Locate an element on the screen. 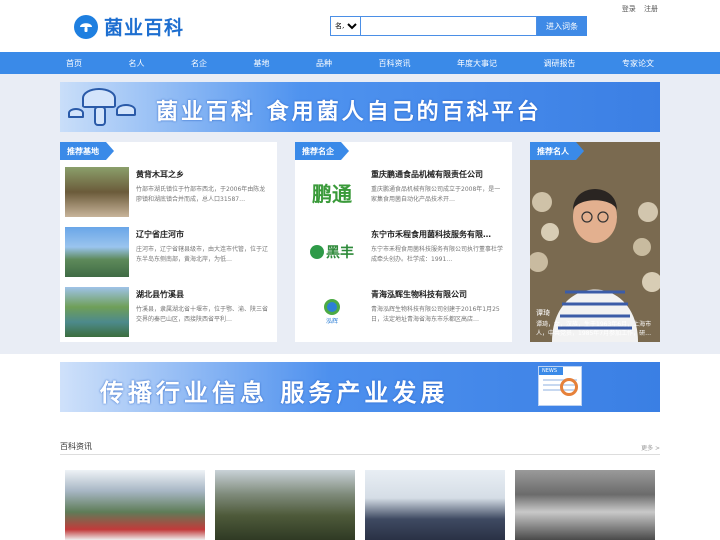  nav-varieties: 品种 is located at coordinates (324, 63).